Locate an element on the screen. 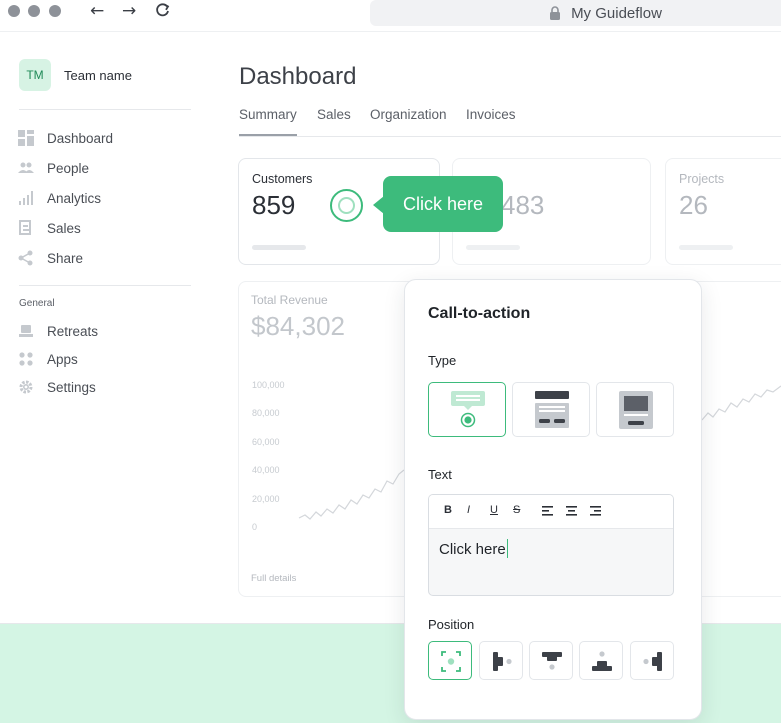 This screenshot has height=723, width=781. italic-button: I is located at coordinates (468, 510).